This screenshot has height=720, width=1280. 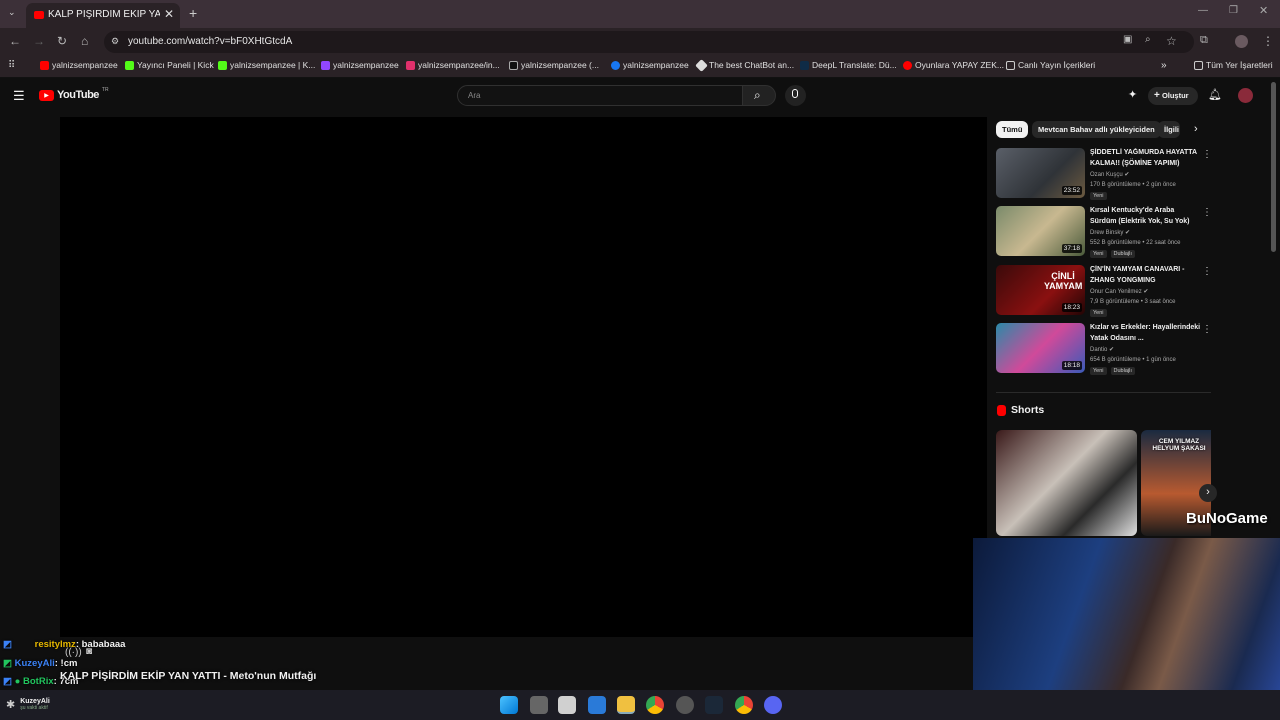 What do you see at coordinates (66, 663) in the screenshot?
I see `chat-text: : !cm` at bounding box center [66, 663].